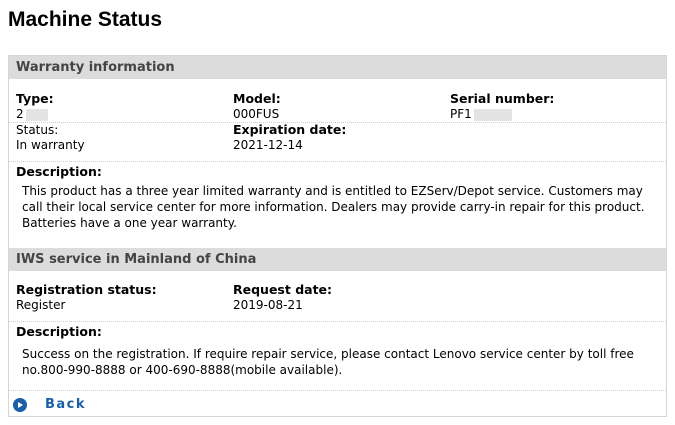  Describe the element at coordinates (50, 145) in the screenshot. I see `status-value: In warranty` at that location.